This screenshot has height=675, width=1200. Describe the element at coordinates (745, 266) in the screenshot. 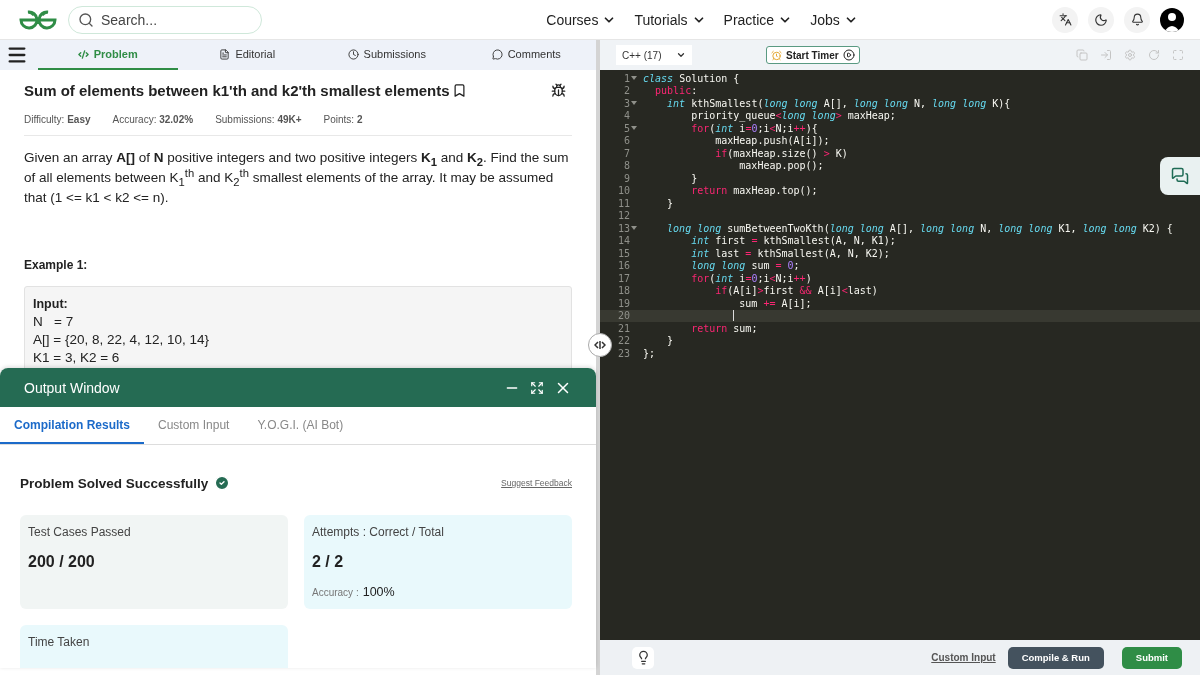

I see `code-line: long long sum = 0;` at that location.